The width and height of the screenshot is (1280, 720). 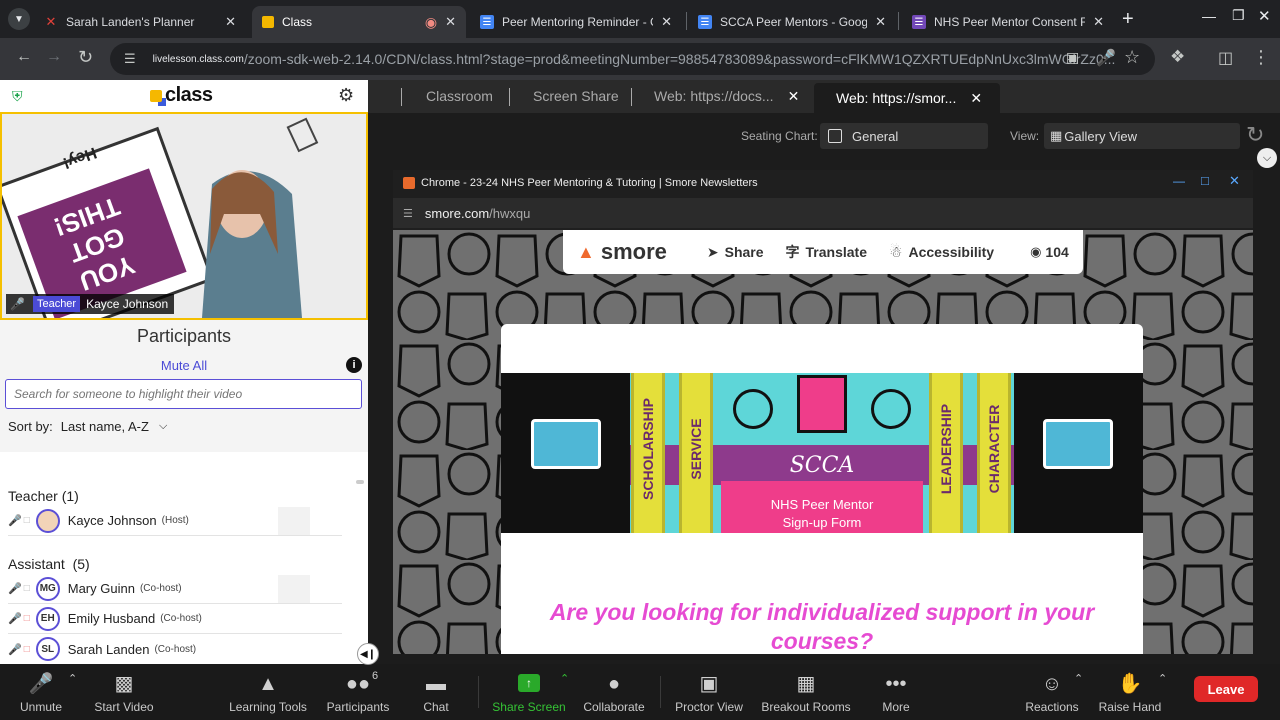 I want to click on checkbox, so click(x=835, y=136).